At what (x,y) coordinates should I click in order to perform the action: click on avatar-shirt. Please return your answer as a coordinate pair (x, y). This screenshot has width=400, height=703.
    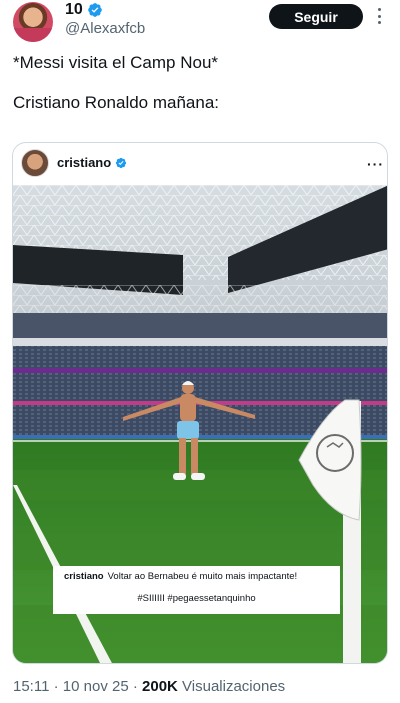
    Looking at the image, I should click on (33, 35).